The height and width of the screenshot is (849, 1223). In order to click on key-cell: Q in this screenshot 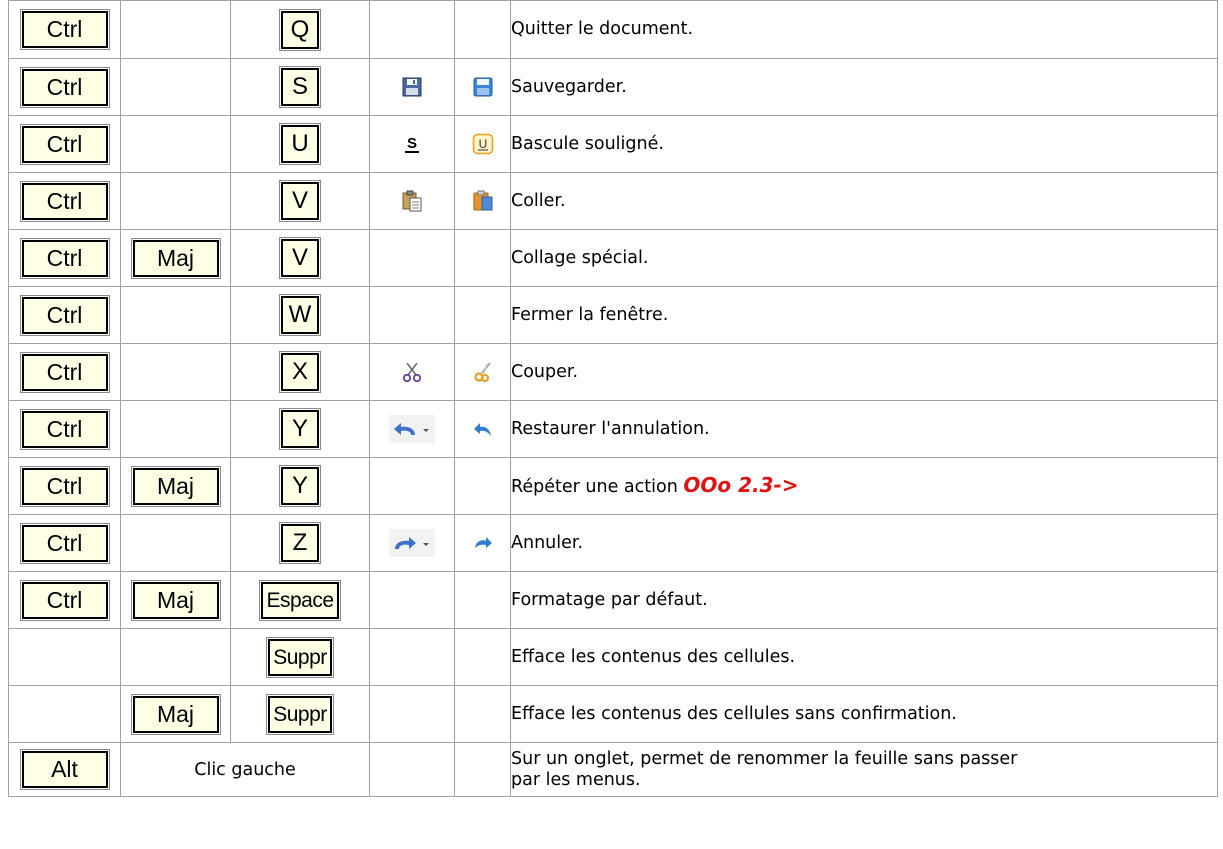, I will do `click(300, 29)`.